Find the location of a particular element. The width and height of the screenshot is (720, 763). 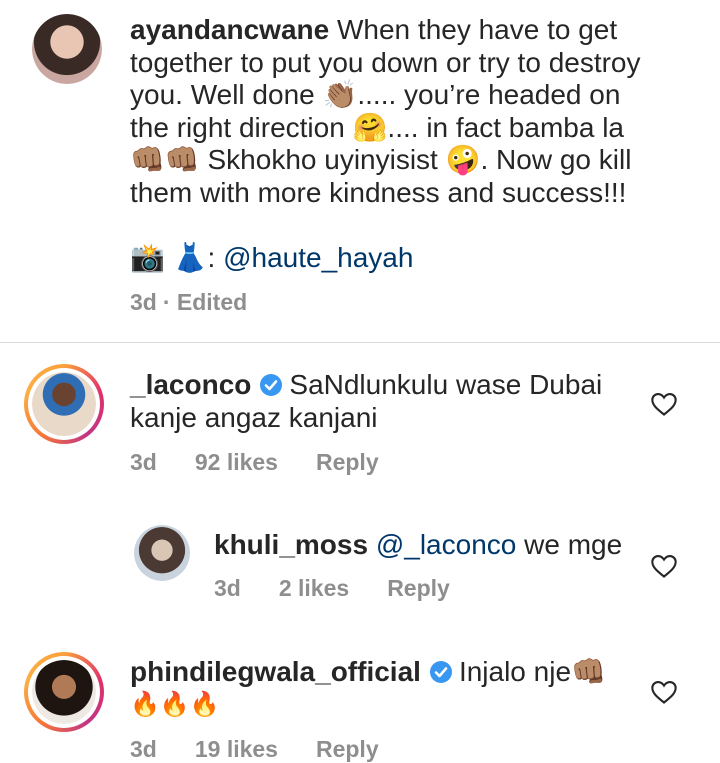

comment-username: _laconco is located at coordinates (190, 384).